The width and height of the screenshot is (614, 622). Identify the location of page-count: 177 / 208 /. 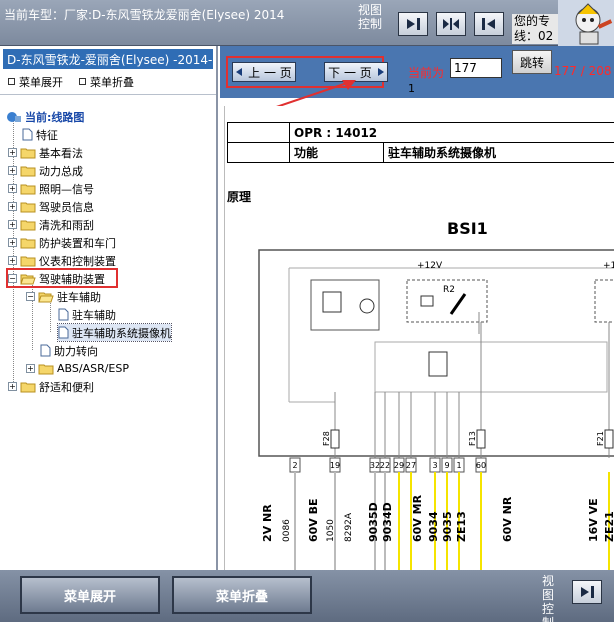
(584, 71).